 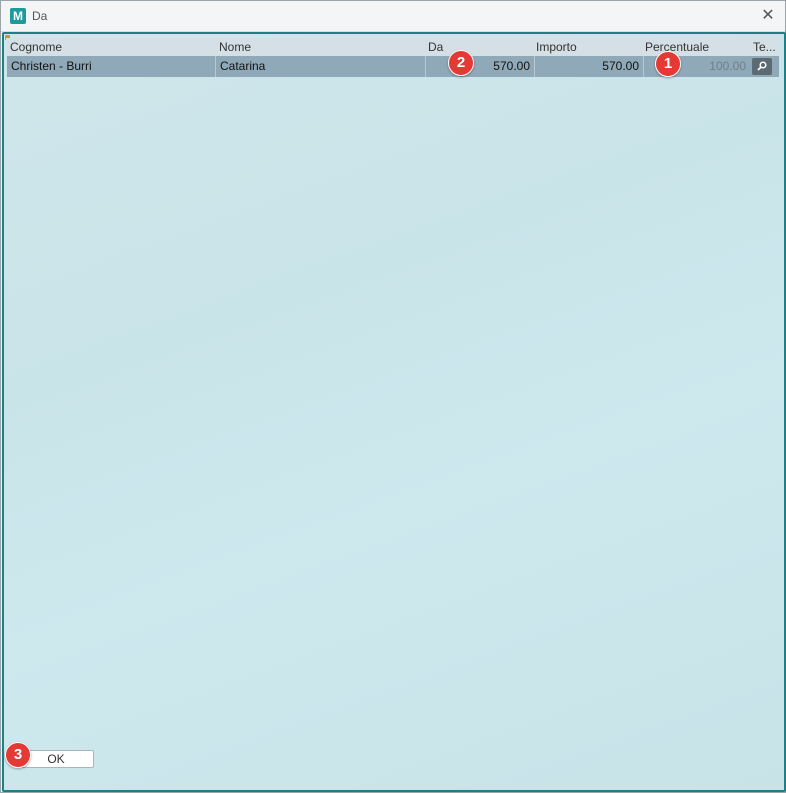 What do you see at coordinates (40, 16) in the screenshot?
I see `window-title: Da` at bounding box center [40, 16].